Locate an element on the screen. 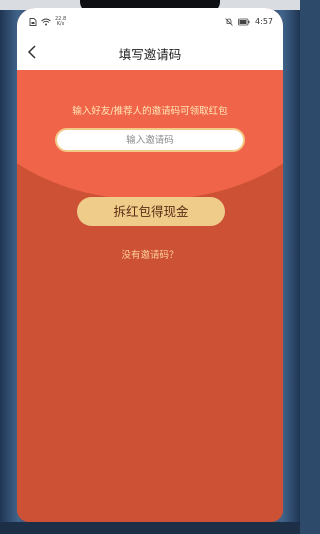 Image resolution: width=320 pixels, height=534 pixels. status-bar-right: 4:57 is located at coordinates (249, 21).